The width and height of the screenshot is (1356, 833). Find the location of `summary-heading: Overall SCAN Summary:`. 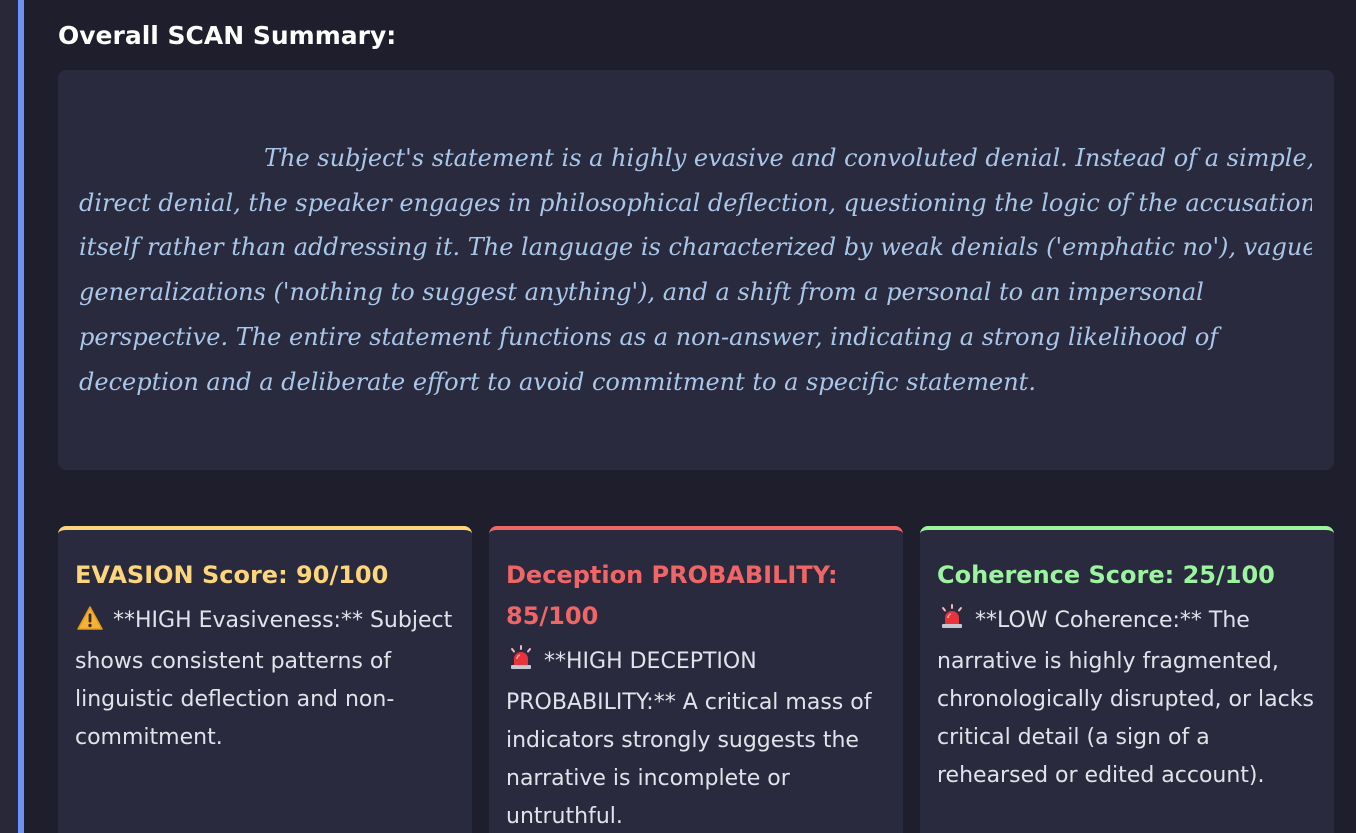

summary-heading: Overall SCAN Summary: is located at coordinates (227, 35).